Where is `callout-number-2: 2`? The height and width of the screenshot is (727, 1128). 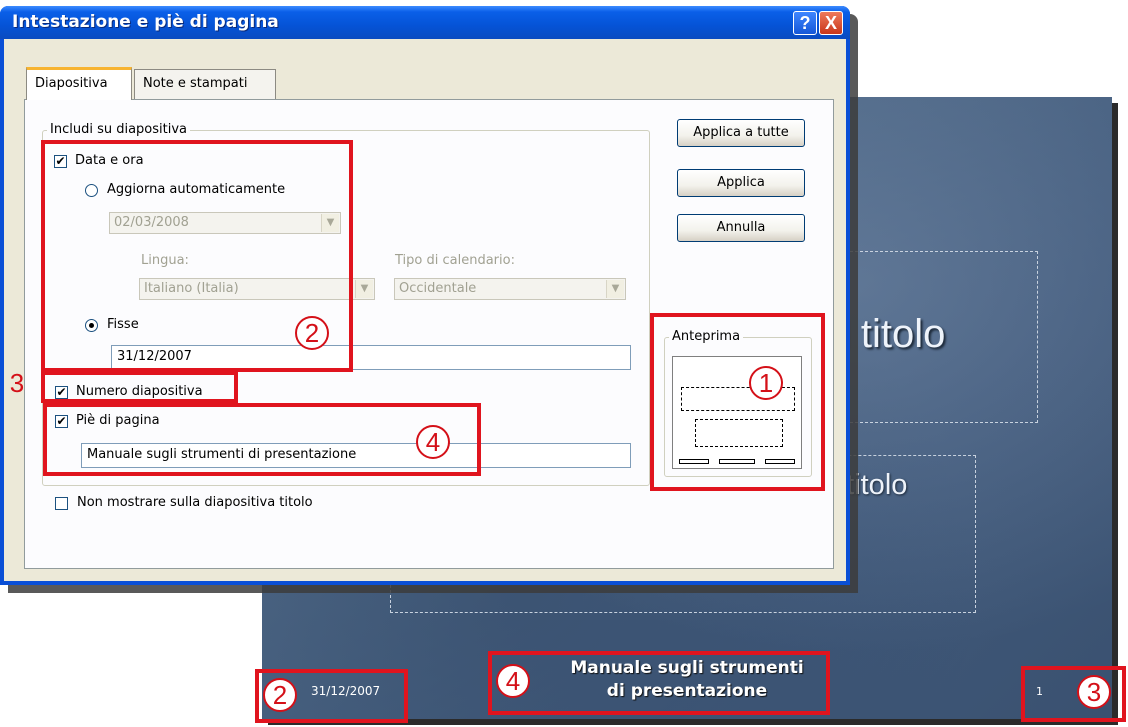 callout-number-2: 2 is located at coordinates (312, 333).